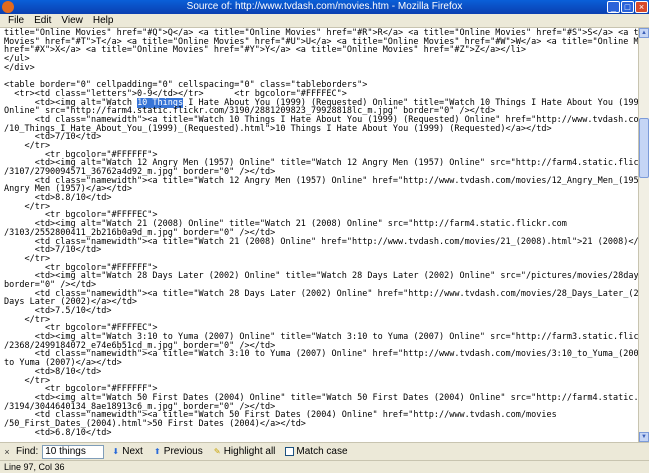 The height and width of the screenshot is (473, 649). Describe the element at coordinates (58, 198) in the screenshot. I see `source-line: <td>8.8/10</td>` at that location.